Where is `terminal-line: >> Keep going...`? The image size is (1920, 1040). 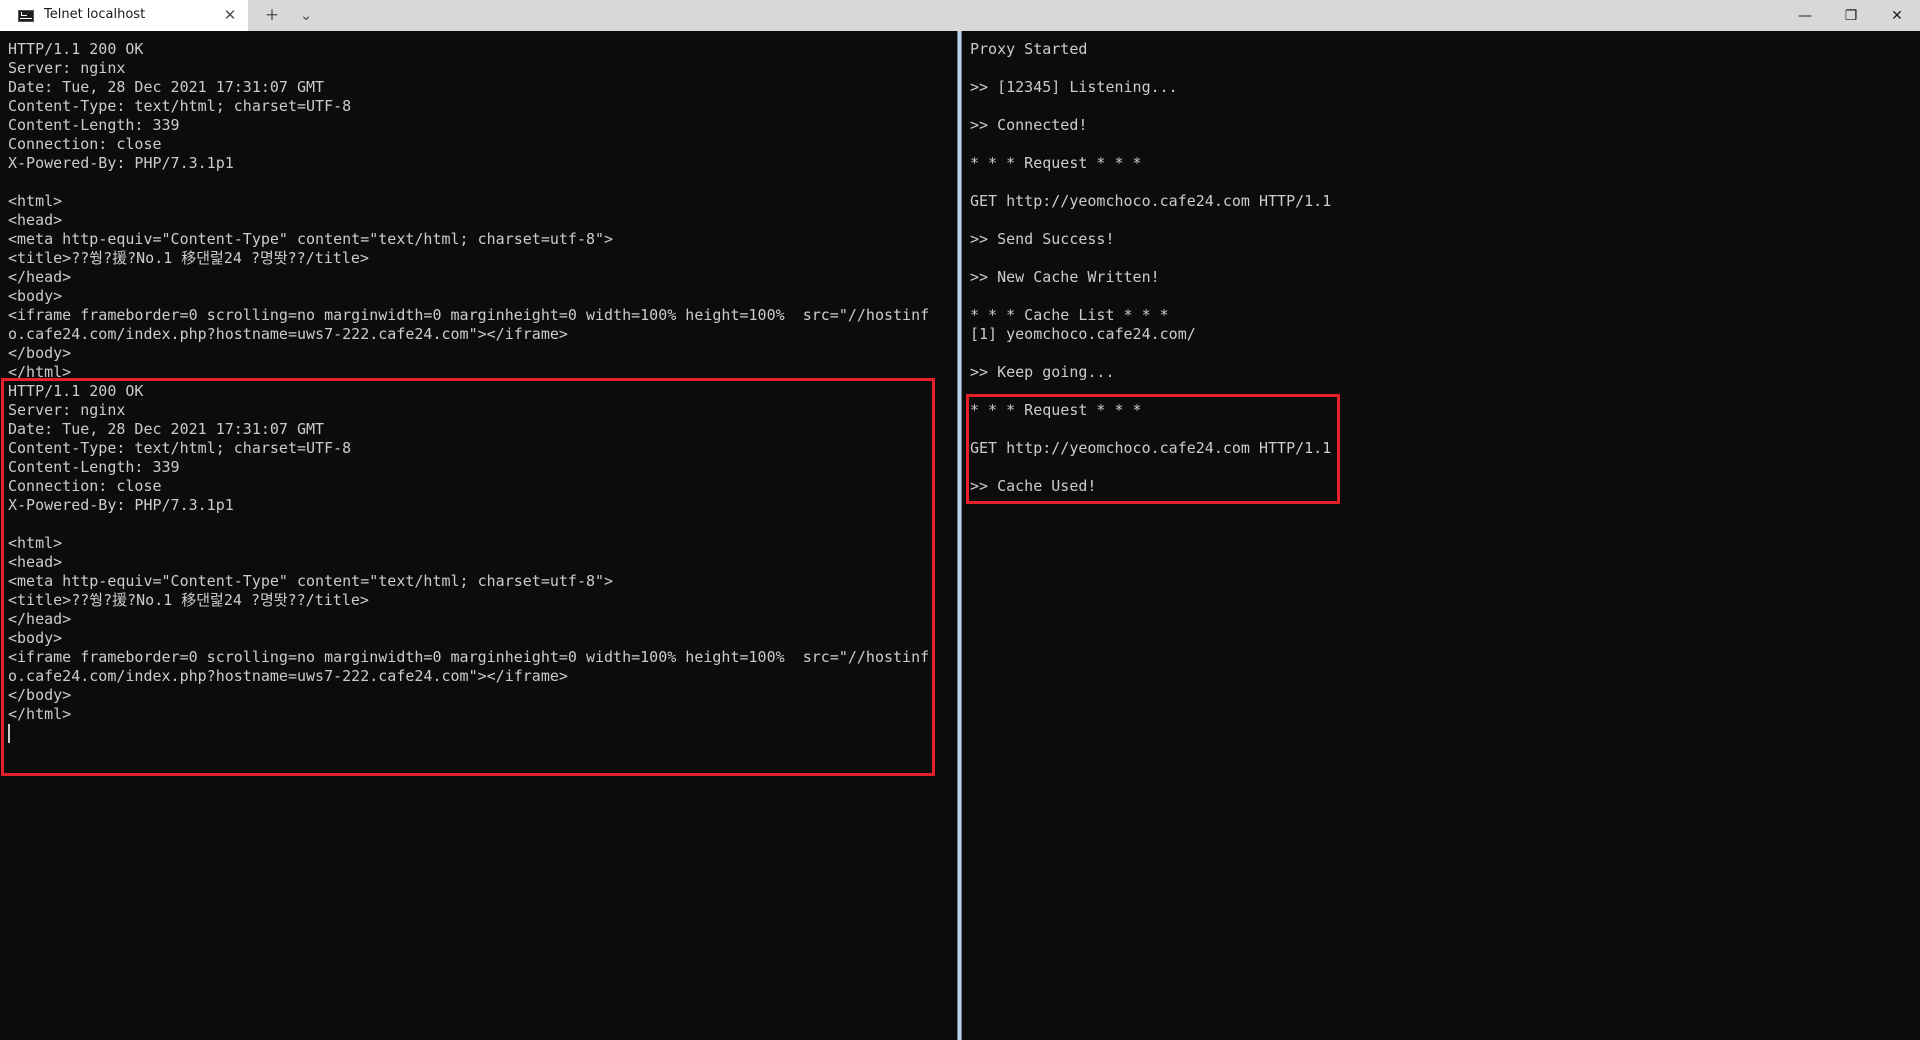 terminal-line: >> Keep going... is located at coordinates (1042, 372).